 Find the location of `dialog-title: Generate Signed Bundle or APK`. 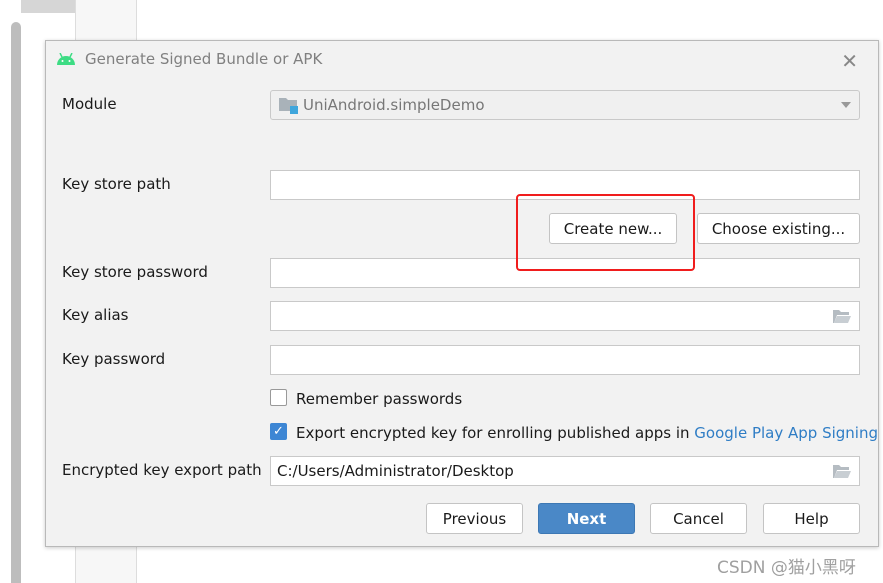

dialog-title: Generate Signed Bundle or APK is located at coordinates (189, 59).